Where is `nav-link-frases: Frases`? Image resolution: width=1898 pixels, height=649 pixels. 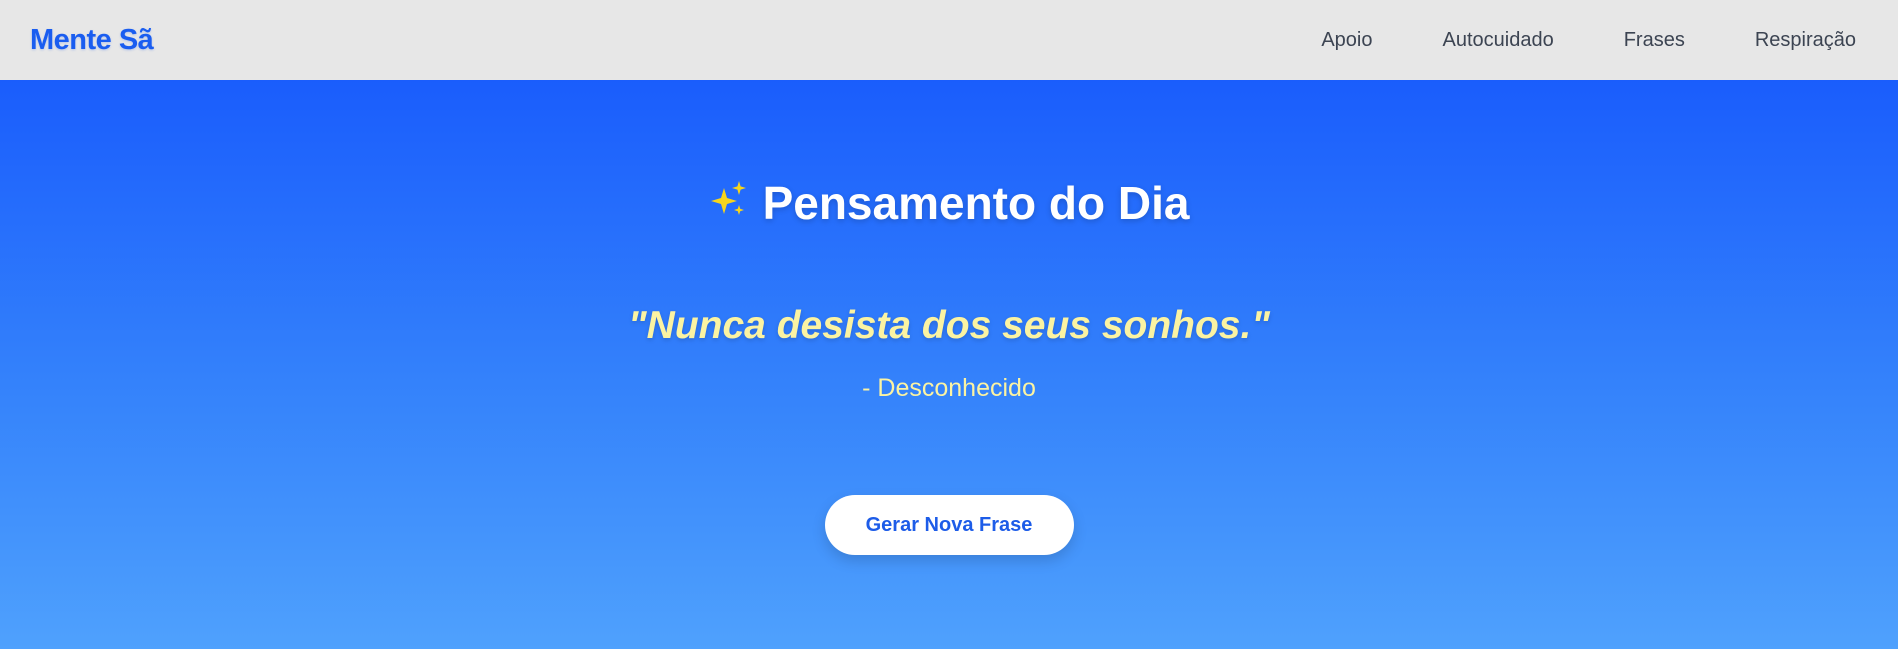 nav-link-frases: Frases is located at coordinates (1654, 40).